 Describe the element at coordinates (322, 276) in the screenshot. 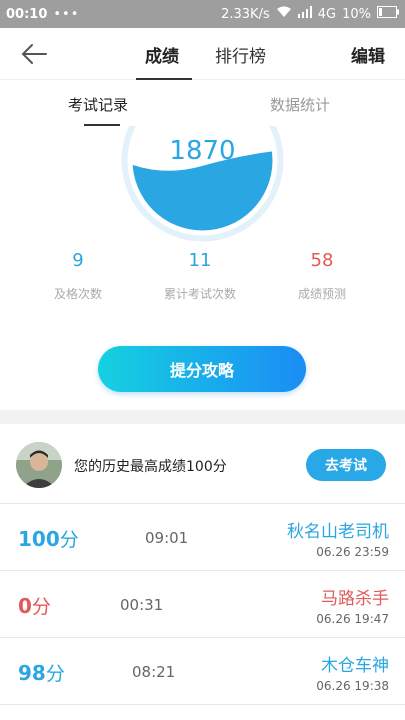

I see `stat-predicted-score: 58 成绩预测` at that location.